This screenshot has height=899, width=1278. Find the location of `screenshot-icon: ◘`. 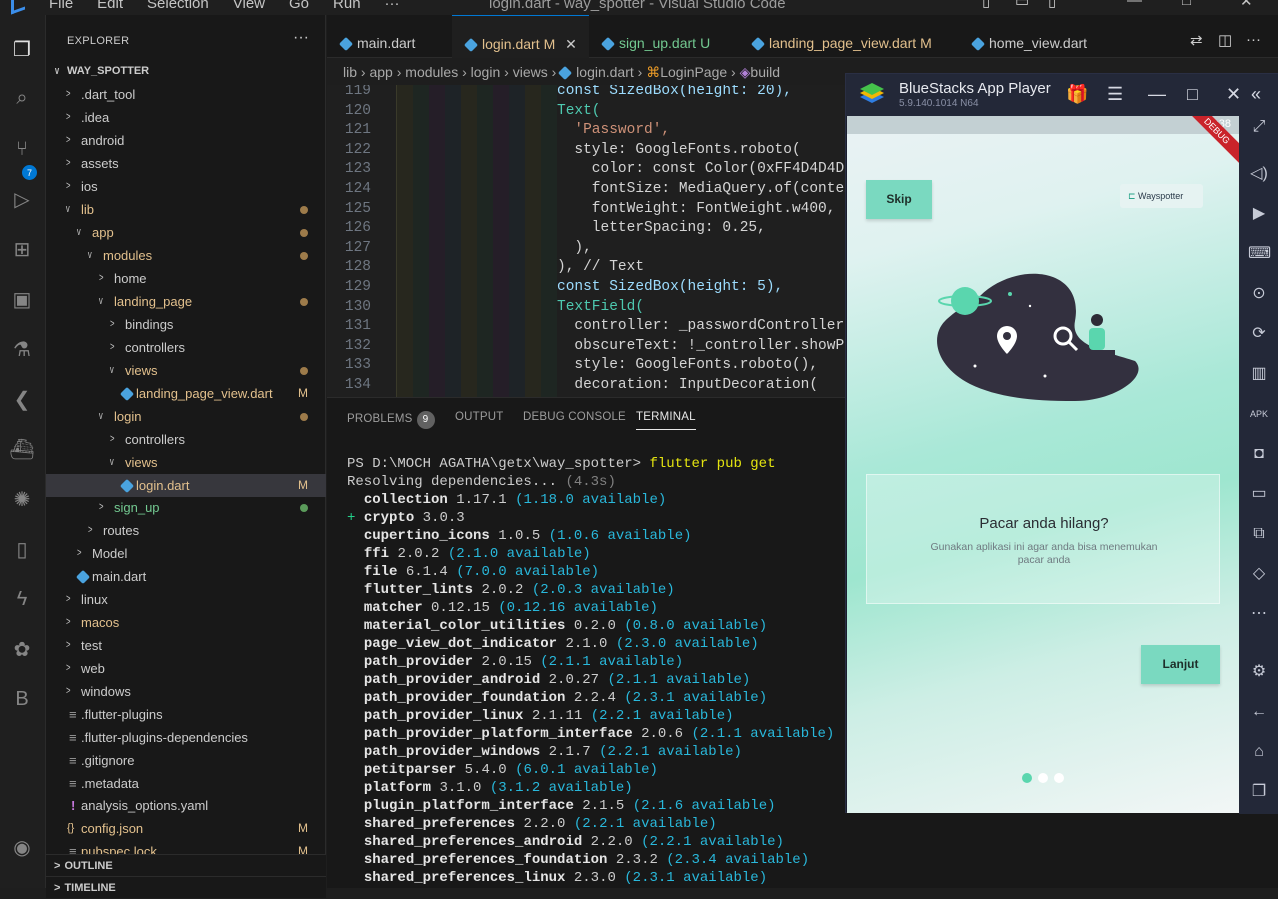

screenshot-icon: ◘ is located at coordinates (1259, 454).